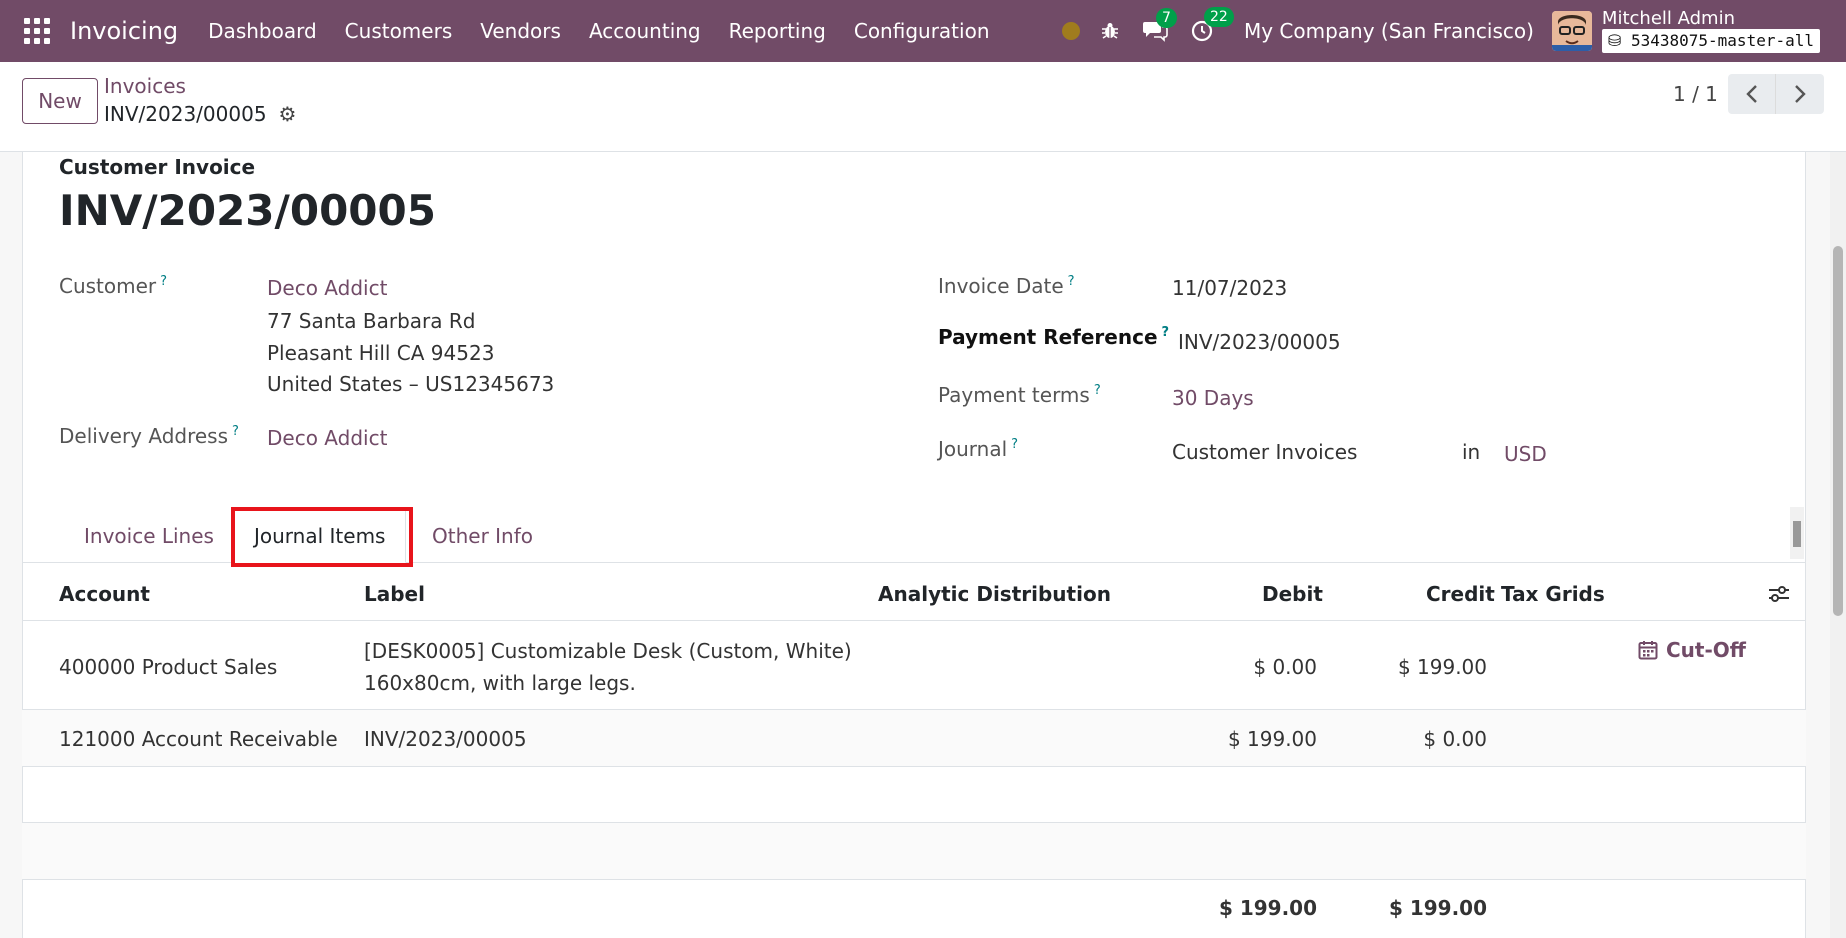  I want to click on customer-label: Customer?, so click(113, 286).